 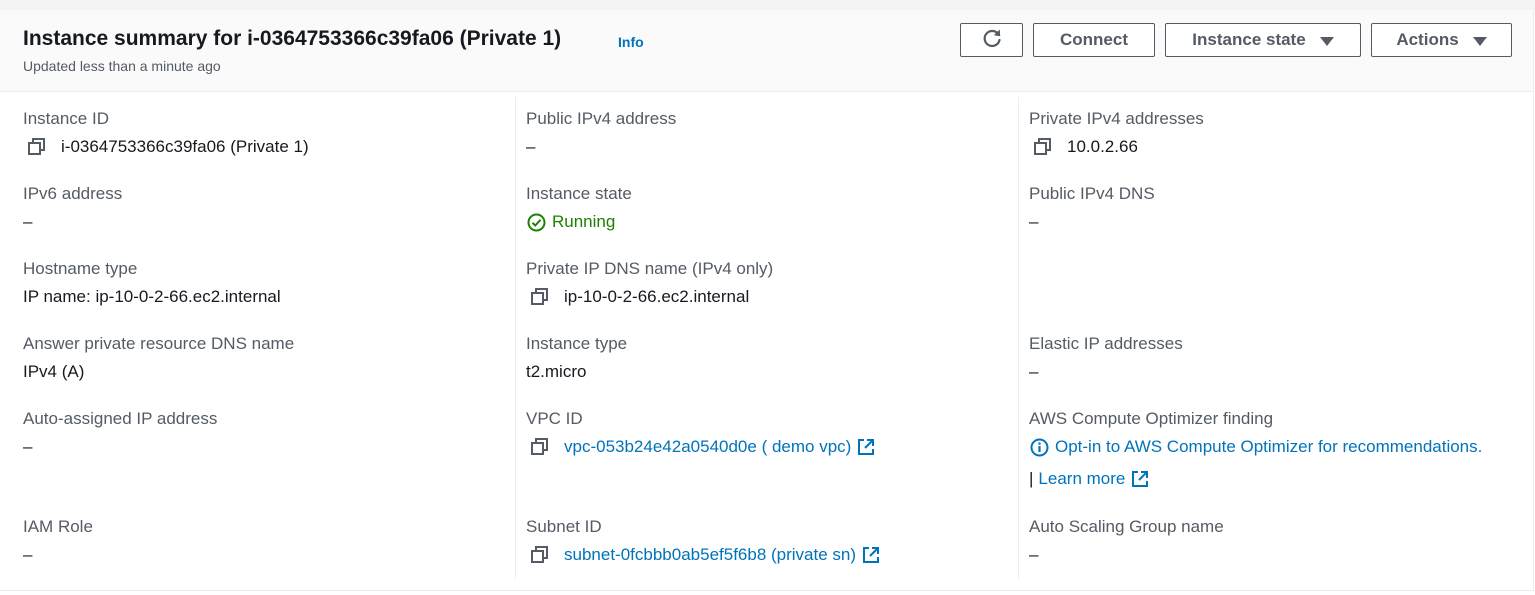 What do you see at coordinates (700, 433) in the screenshot?
I see `field-vpc-id: VPC ID vpc-053b24e42a0540d0e ( demo vpc)` at bounding box center [700, 433].